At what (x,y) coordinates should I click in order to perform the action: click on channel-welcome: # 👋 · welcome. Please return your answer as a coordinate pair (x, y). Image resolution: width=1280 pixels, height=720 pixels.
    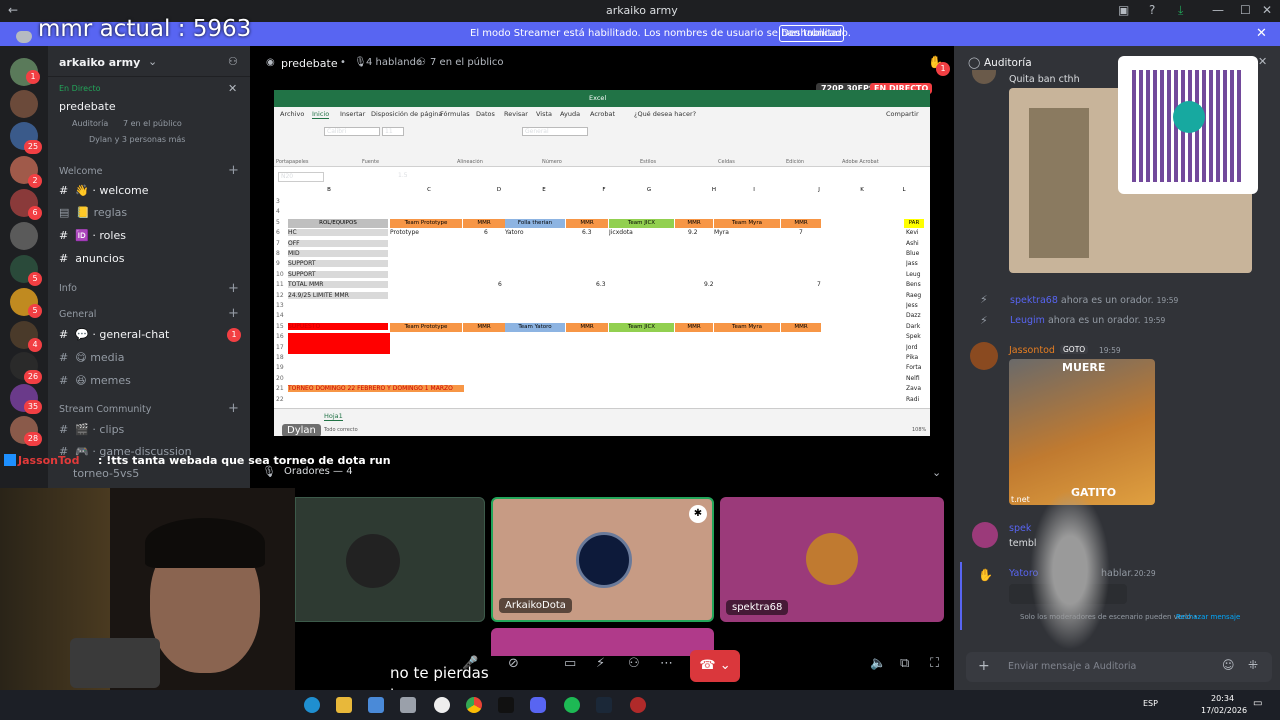
    Looking at the image, I should click on (104, 190).